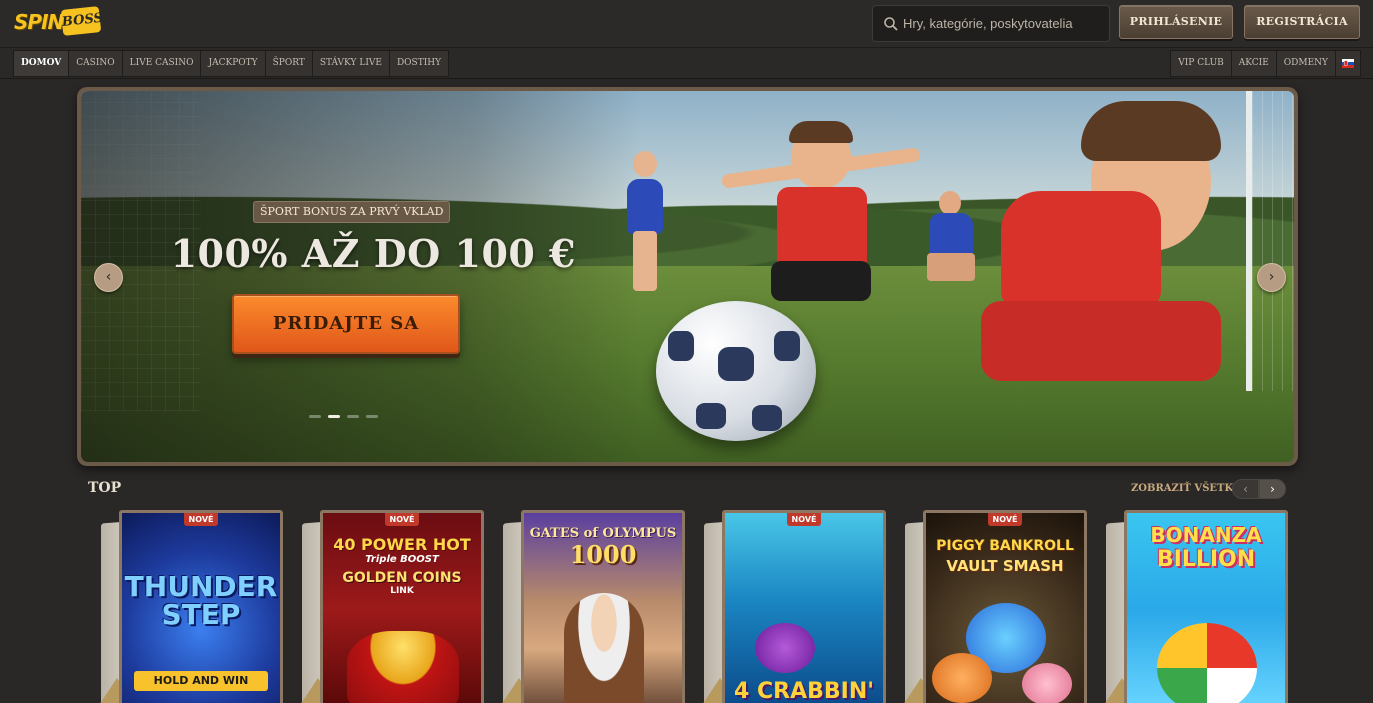  I want to click on nav-item-odmeny: ODMENY, so click(1305, 63).